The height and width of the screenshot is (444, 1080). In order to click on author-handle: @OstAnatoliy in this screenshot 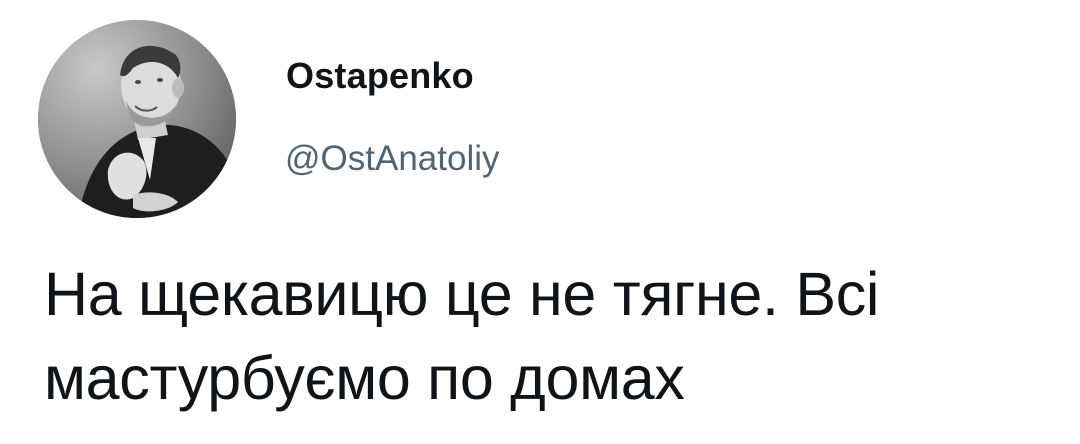, I will do `click(392, 159)`.